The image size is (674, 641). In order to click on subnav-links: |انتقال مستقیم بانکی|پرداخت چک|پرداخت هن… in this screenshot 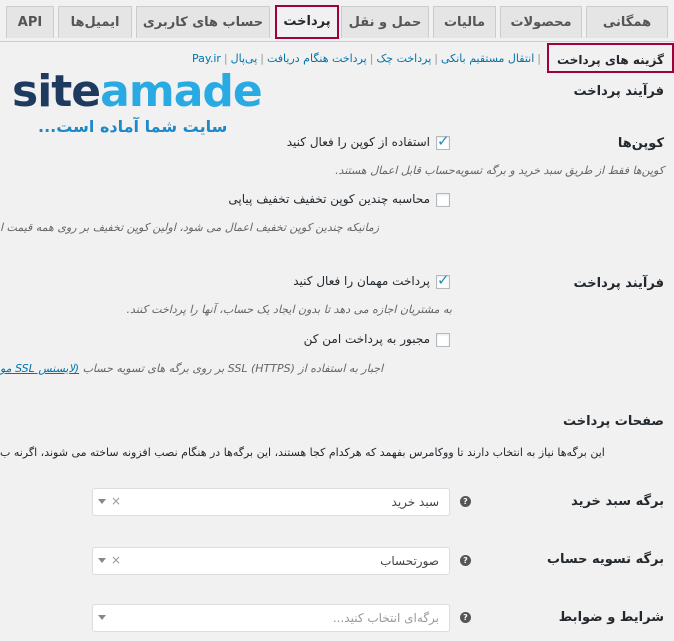, I will do `click(368, 58)`.